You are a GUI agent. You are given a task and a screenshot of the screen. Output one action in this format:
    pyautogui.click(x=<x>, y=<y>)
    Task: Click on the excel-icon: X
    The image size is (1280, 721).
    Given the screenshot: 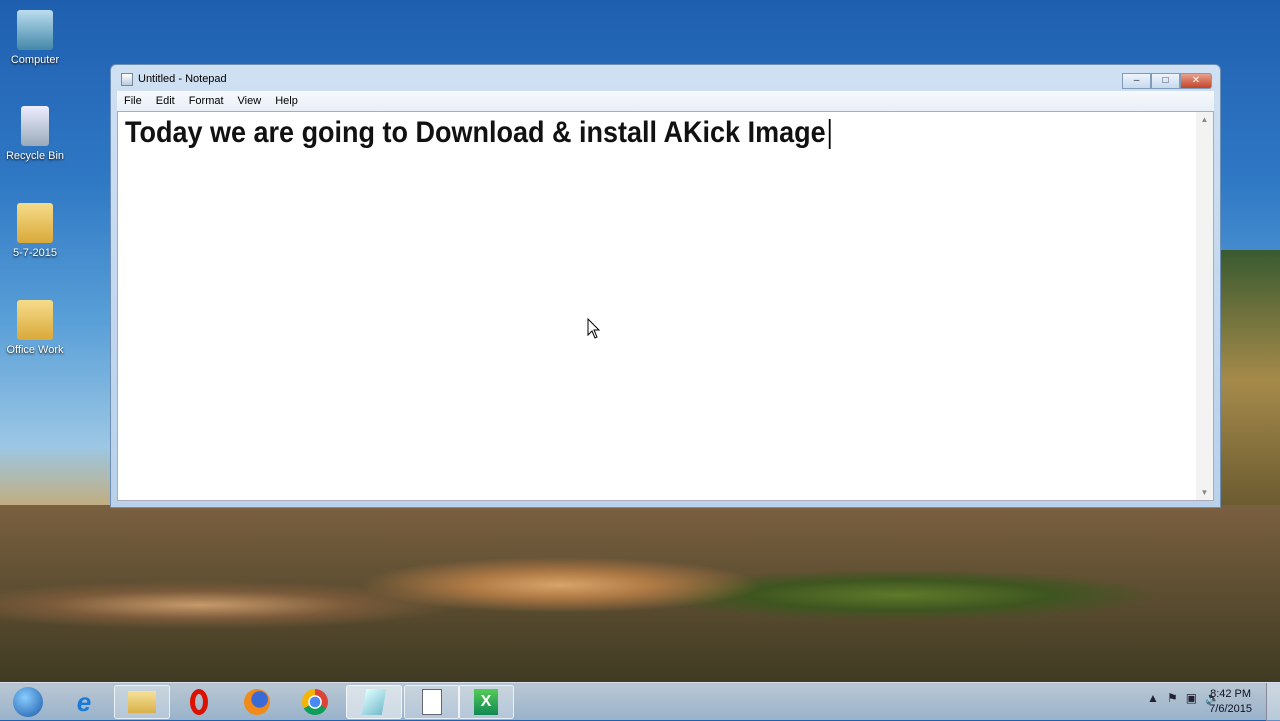 What is the action you would take?
    pyautogui.click(x=486, y=702)
    